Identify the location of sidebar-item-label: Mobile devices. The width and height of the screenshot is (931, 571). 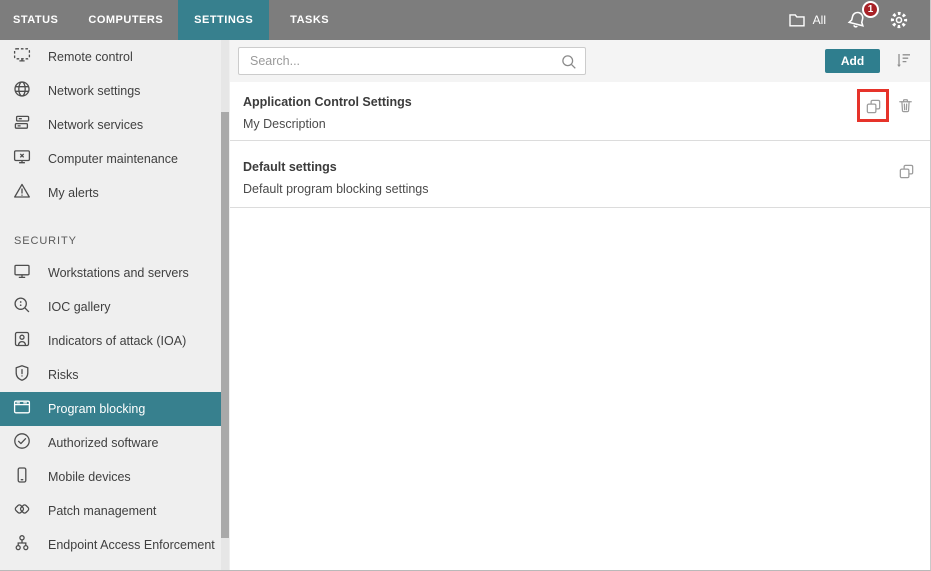
(89, 477).